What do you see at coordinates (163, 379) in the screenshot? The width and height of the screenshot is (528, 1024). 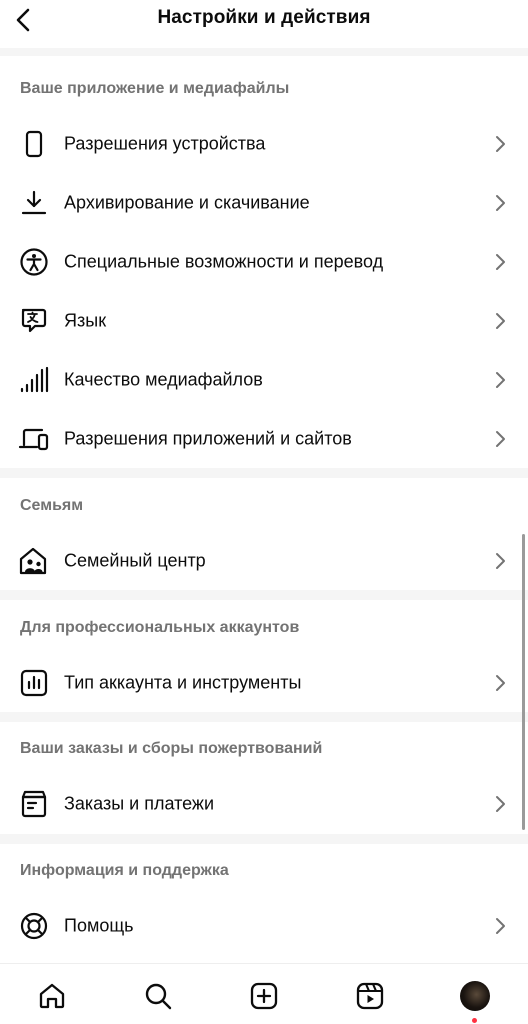 I see `row-label: Качество медиафайлов` at bounding box center [163, 379].